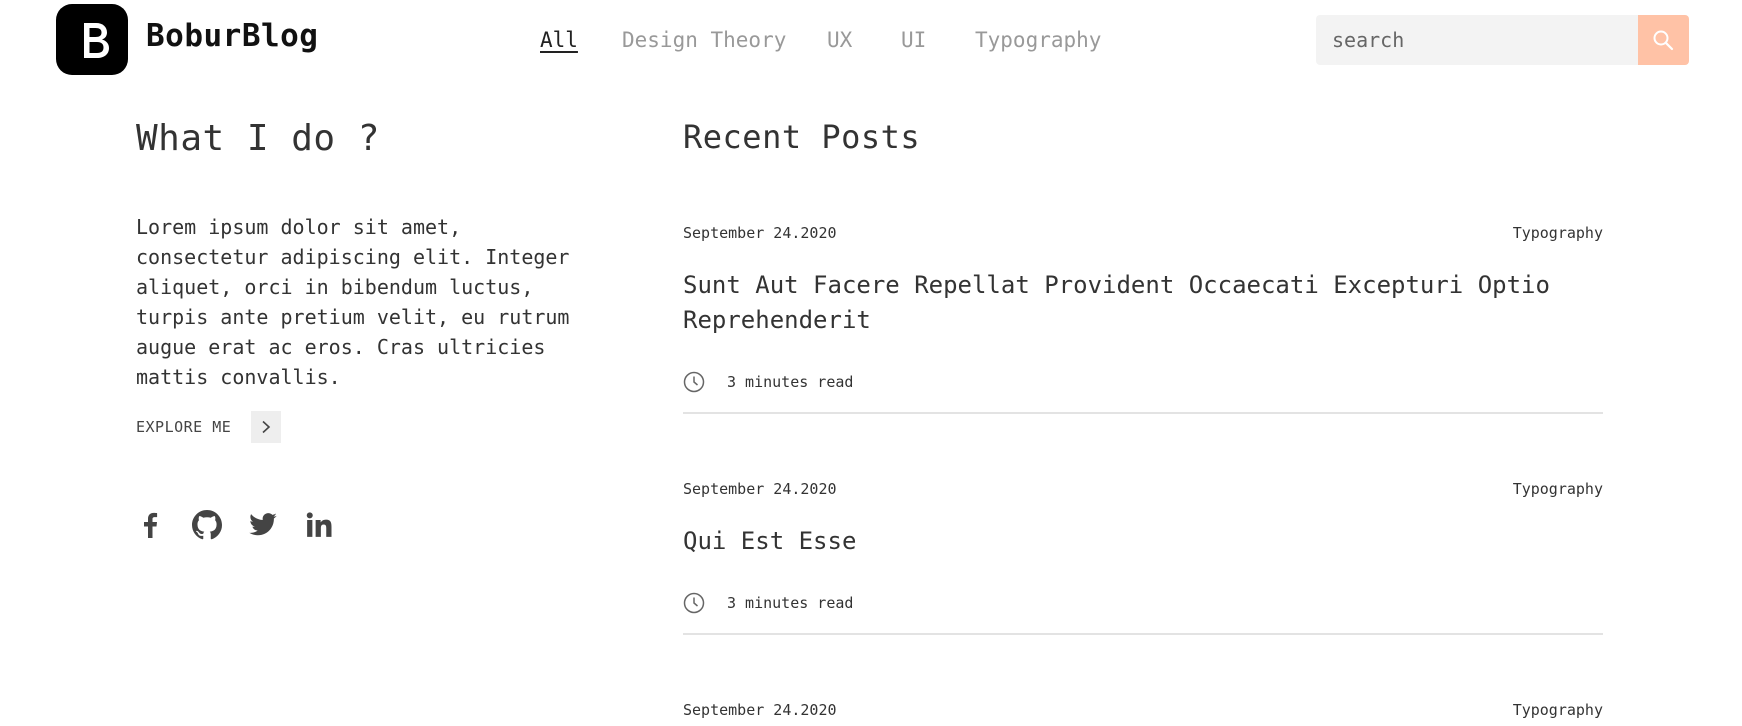  Describe the element at coordinates (1143, 541) in the screenshot. I see `post-title: Qui Est Esse` at that location.